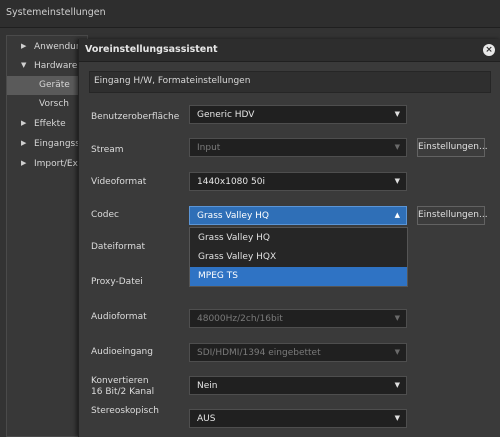 The image size is (500, 437). What do you see at coordinates (237, 257) in the screenshot?
I see `codec-option-label: Grass Valley HQX` at bounding box center [237, 257].